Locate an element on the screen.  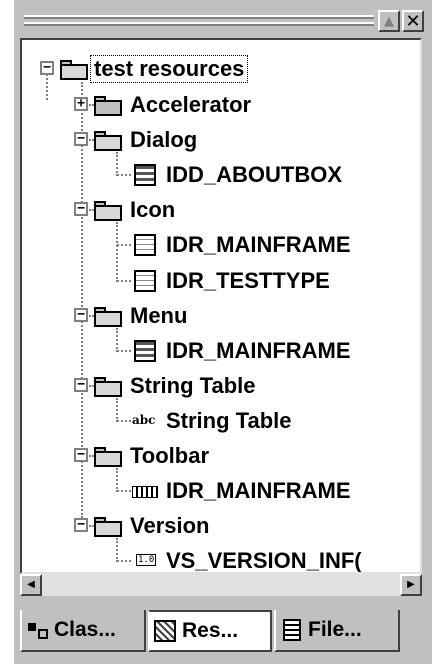
tree-node-dialog: Dialog is located at coordinates (145, 140).